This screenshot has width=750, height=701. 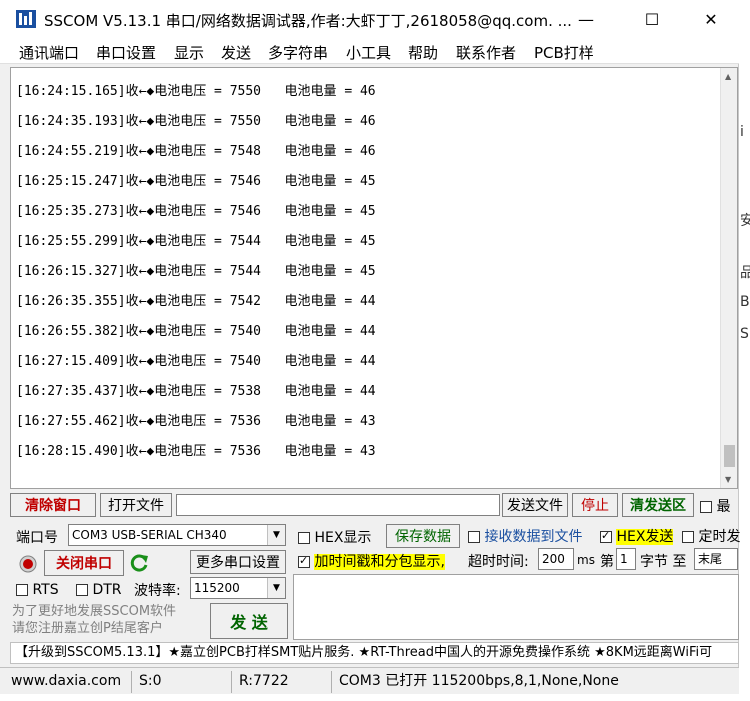 I want to click on timed-send-option: 定时发, so click(x=711, y=536).